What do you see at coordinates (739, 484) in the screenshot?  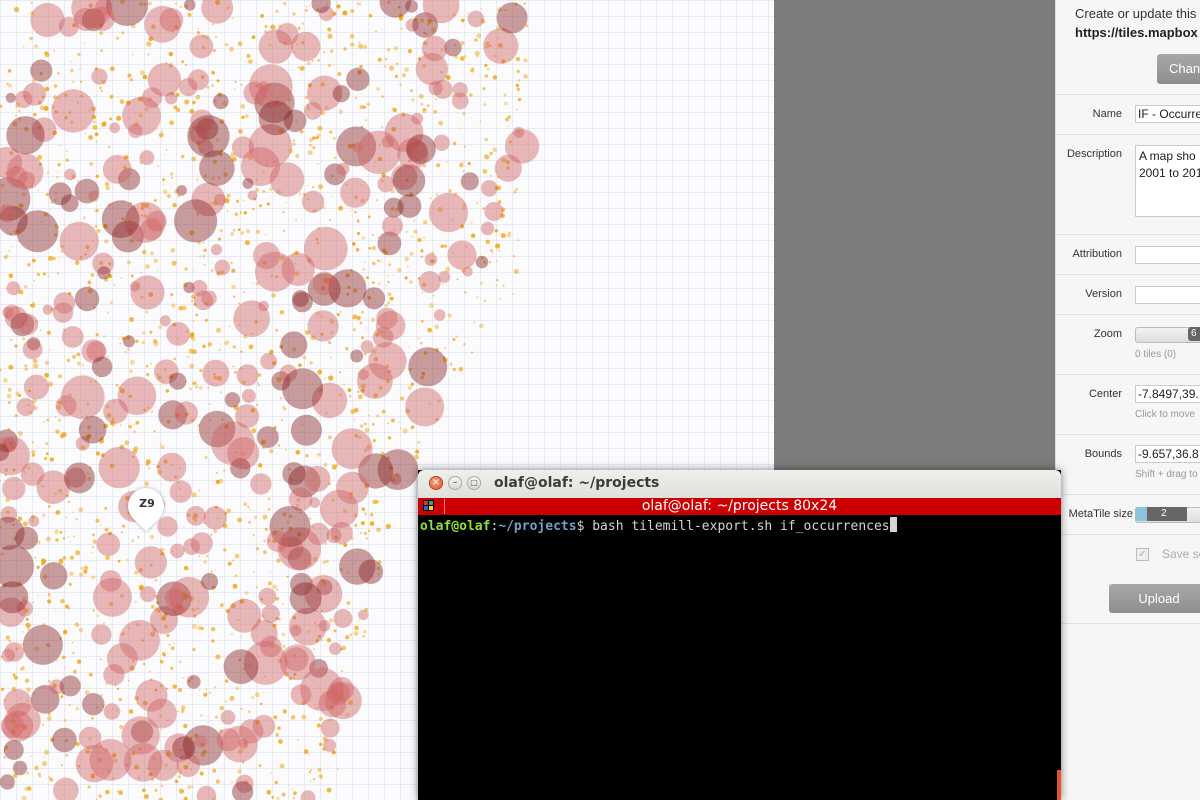 I see `terminal-titlebar: × – □ olaf@olaf: ~/projects` at bounding box center [739, 484].